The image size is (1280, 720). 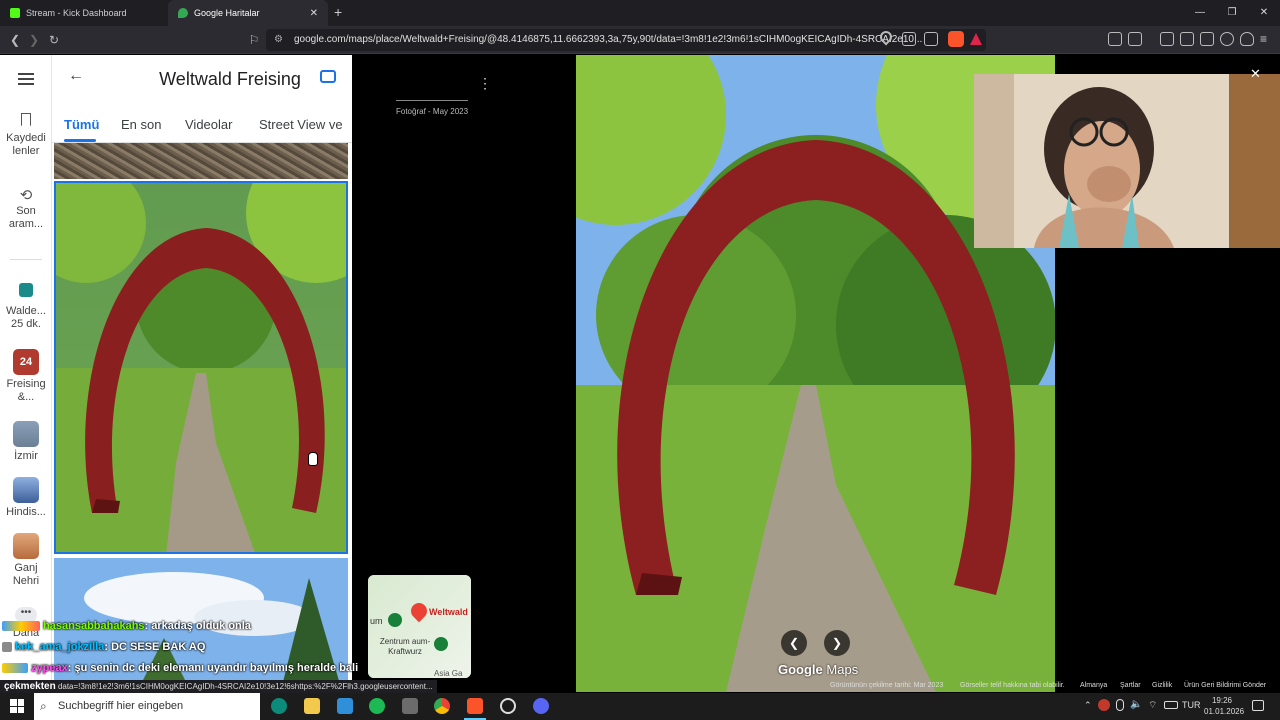 What do you see at coordinates (26, 79) in the screenshot?
I see `hamburger-menu-icon` at bounding box center [26, 79].